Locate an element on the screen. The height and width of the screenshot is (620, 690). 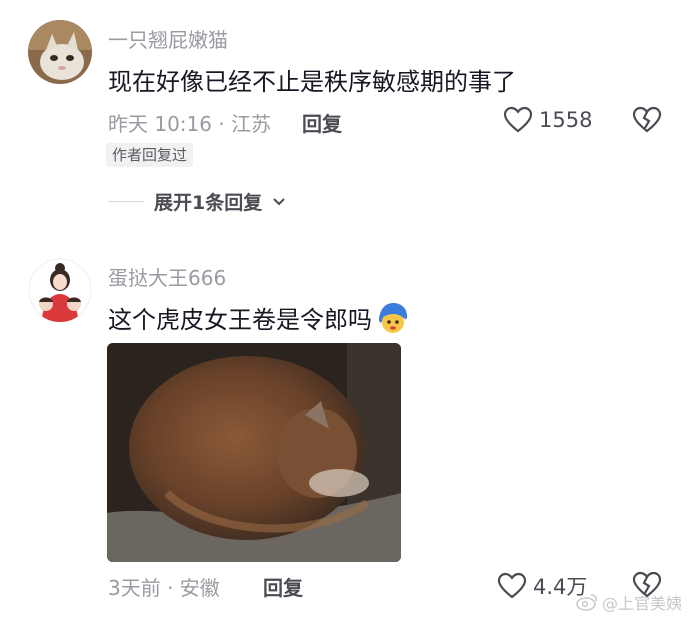
heart-icon is located at coordinates (512, 585).